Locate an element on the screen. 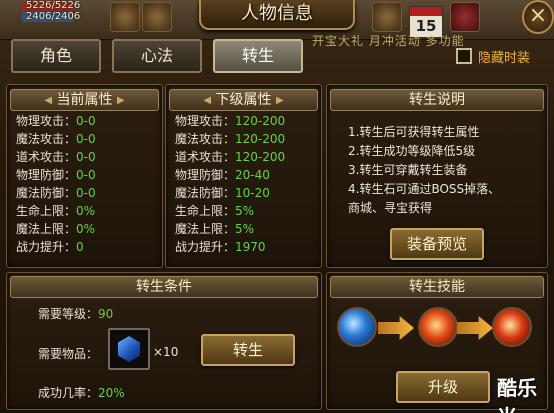  tab-rebirth-label: 转生 is located at coordinates (257, 55).